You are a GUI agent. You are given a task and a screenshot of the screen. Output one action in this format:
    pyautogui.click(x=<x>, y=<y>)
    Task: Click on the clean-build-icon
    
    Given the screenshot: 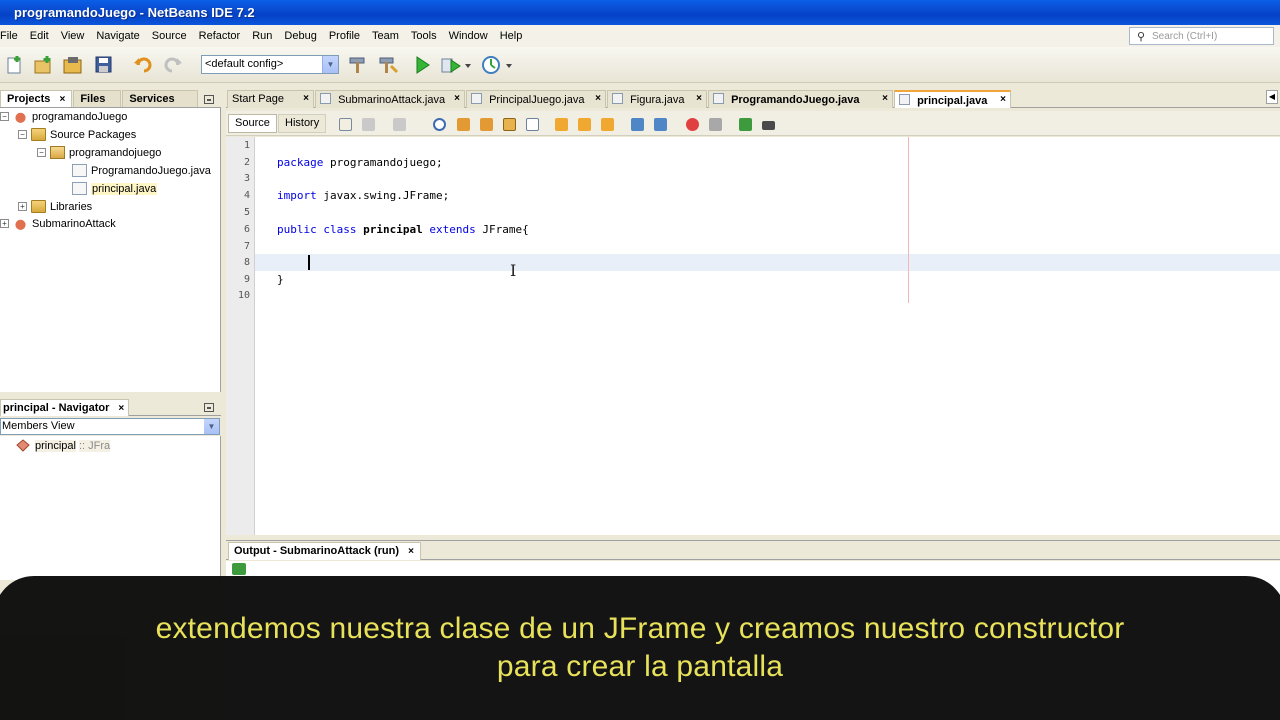 What is the action you would take?
    pyautogui.click(x=388, y=65)
    